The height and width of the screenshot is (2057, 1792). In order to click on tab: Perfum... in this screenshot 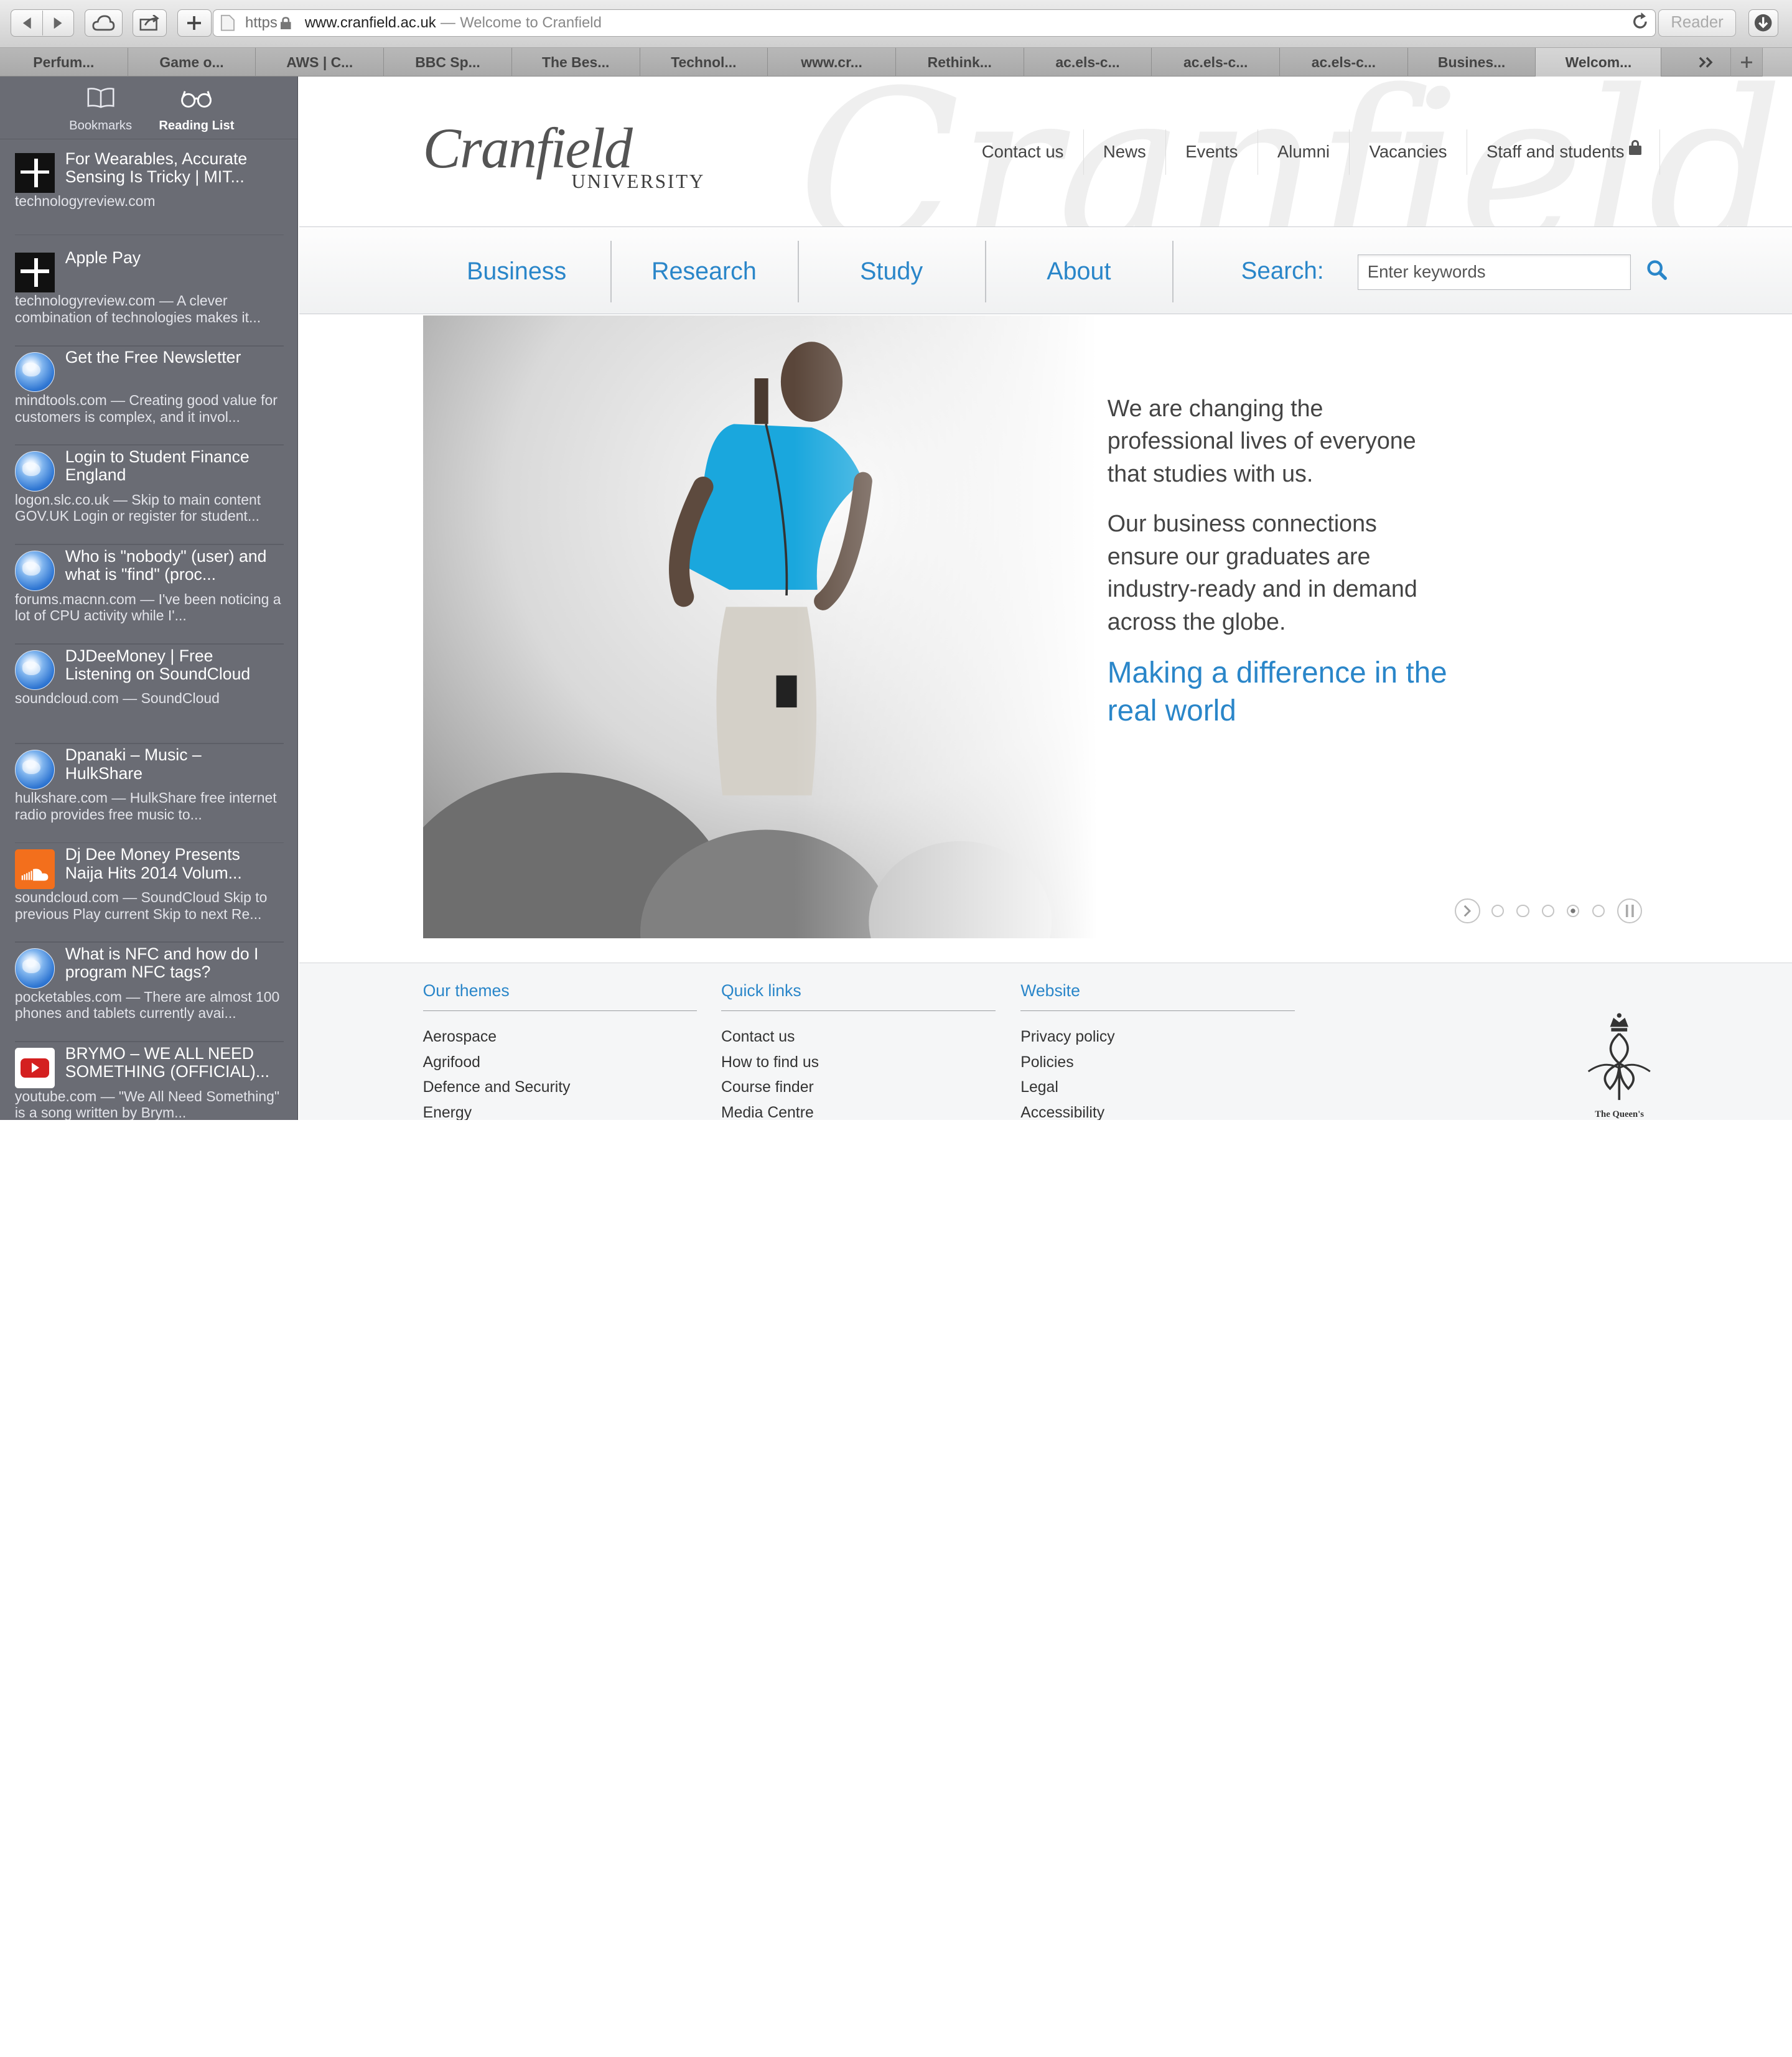, I will do `click(64, 62)`.